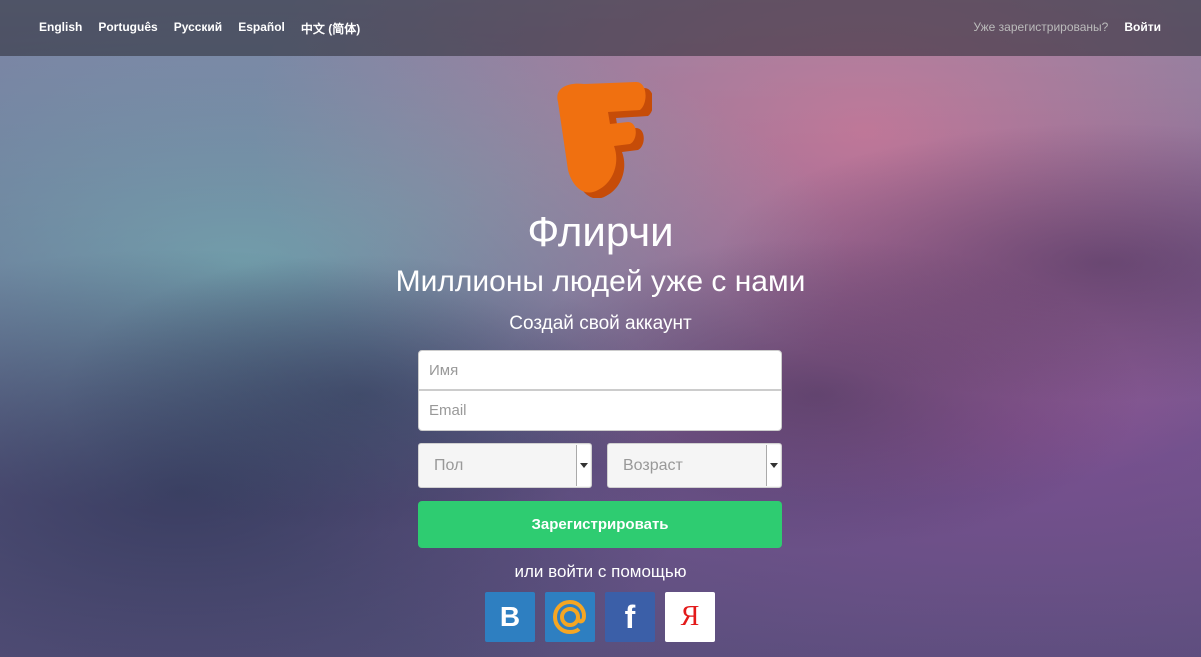 The width and height of the screenshot is (1201, 657). Describe the element at coordinates (600, 370) in the screenshot. I see `name-input` at that location.